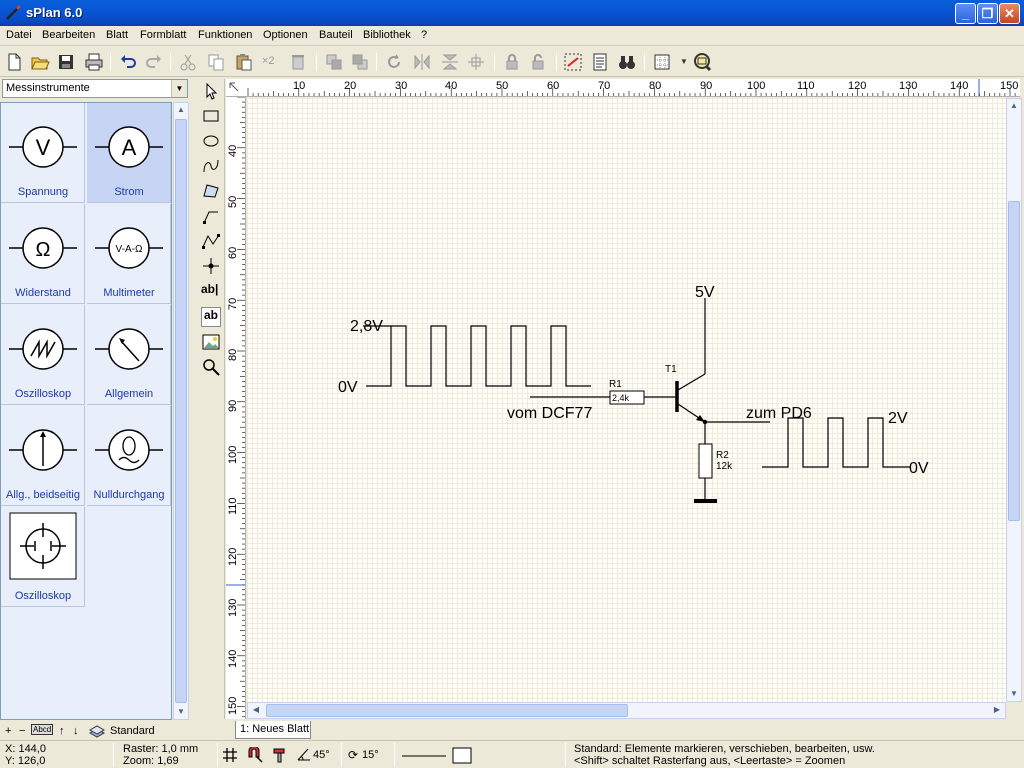  Describe the element at coordinates (211, 166) in the screenshot. I see `bezier-tool-icon` at that location.